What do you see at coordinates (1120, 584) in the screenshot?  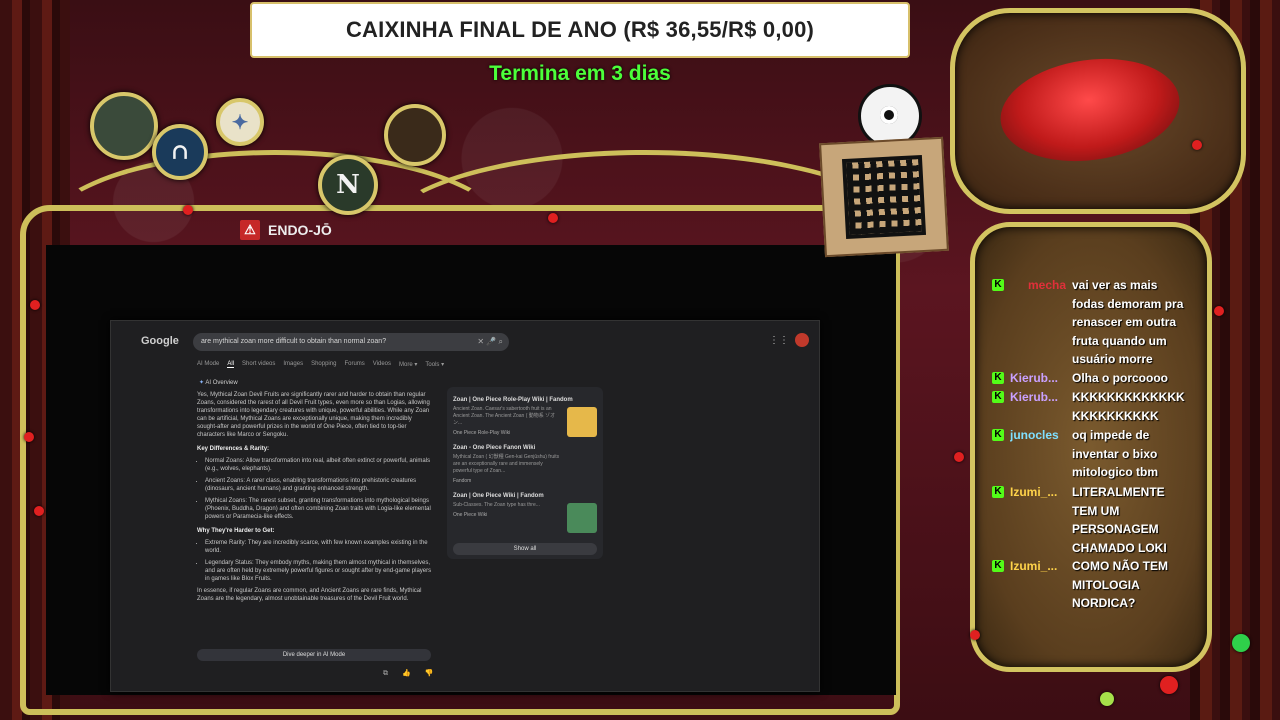 I see `chat-text: COMO NÃO TEM MITOLOGIA NORDICA?` at bounding box center [1120, 584].